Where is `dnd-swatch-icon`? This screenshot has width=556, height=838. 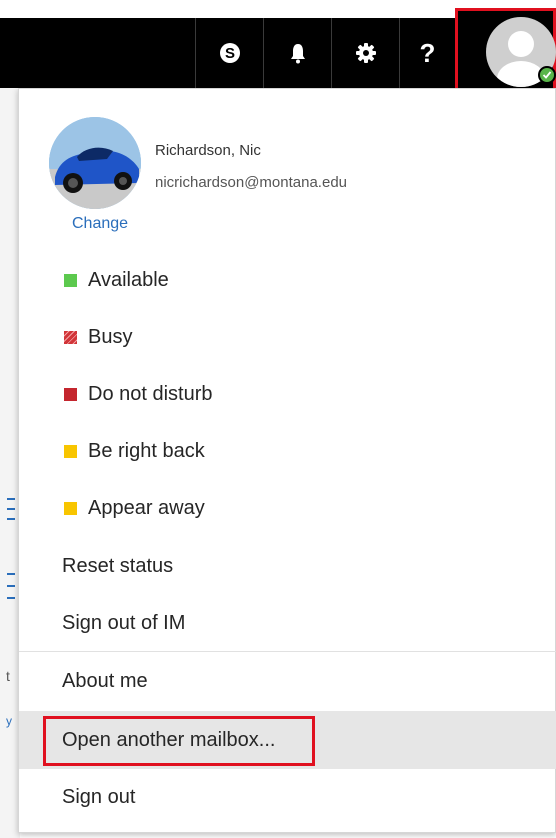 dnd-swatch-icon is located at coordinates (70, 394).